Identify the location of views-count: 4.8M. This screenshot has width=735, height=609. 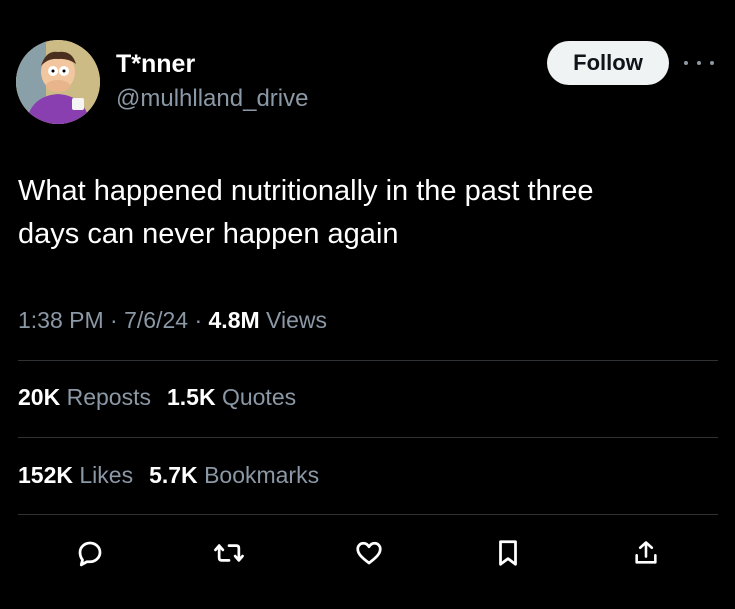
(234, 320).